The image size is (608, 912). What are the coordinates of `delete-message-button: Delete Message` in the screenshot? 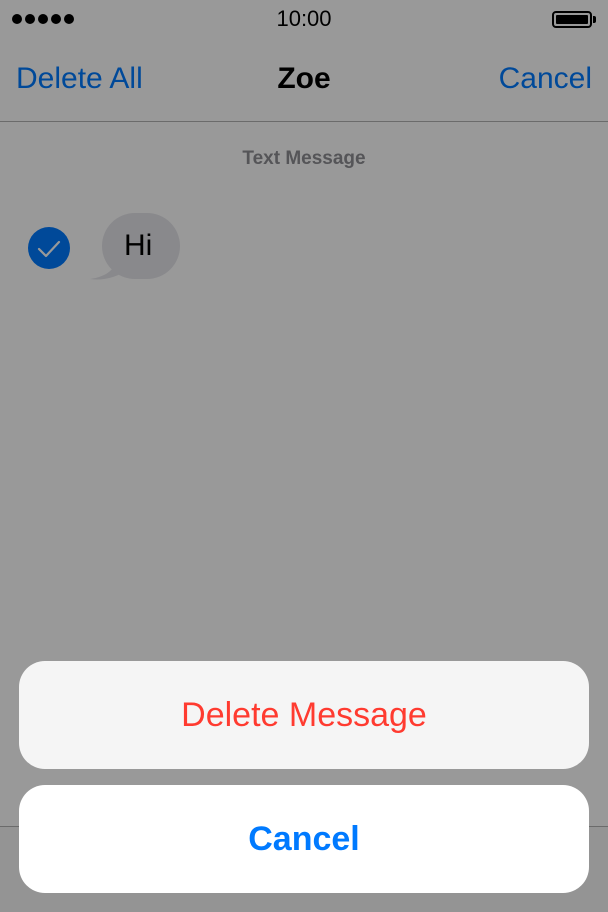 It's located at (304, 715).